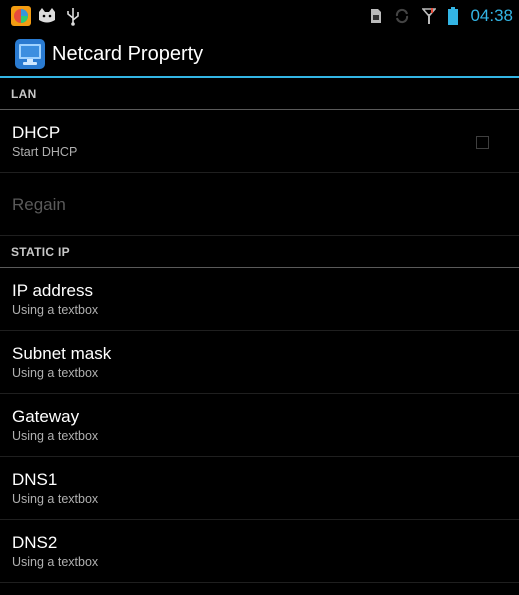 The image size is (519, 595). What do you see at coordinates (259, 16) in the screenshot?
I see `status-bar: 04:38` at bounding box center [259, 16].